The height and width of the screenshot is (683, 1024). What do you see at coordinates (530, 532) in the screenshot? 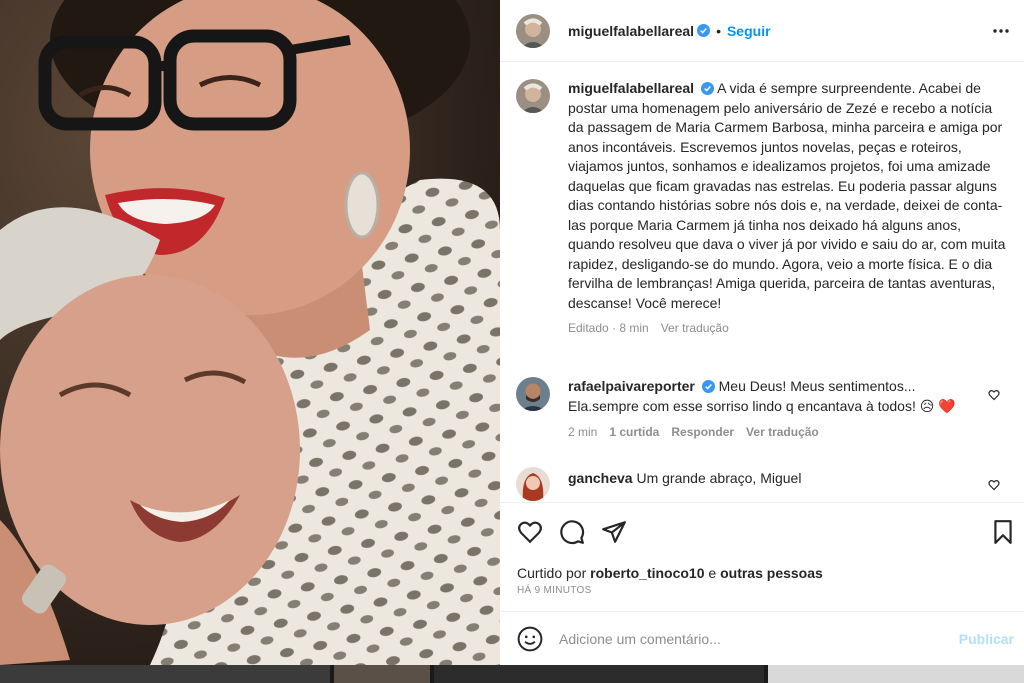
I see `heart-icon` at bounding box center [530, 532].